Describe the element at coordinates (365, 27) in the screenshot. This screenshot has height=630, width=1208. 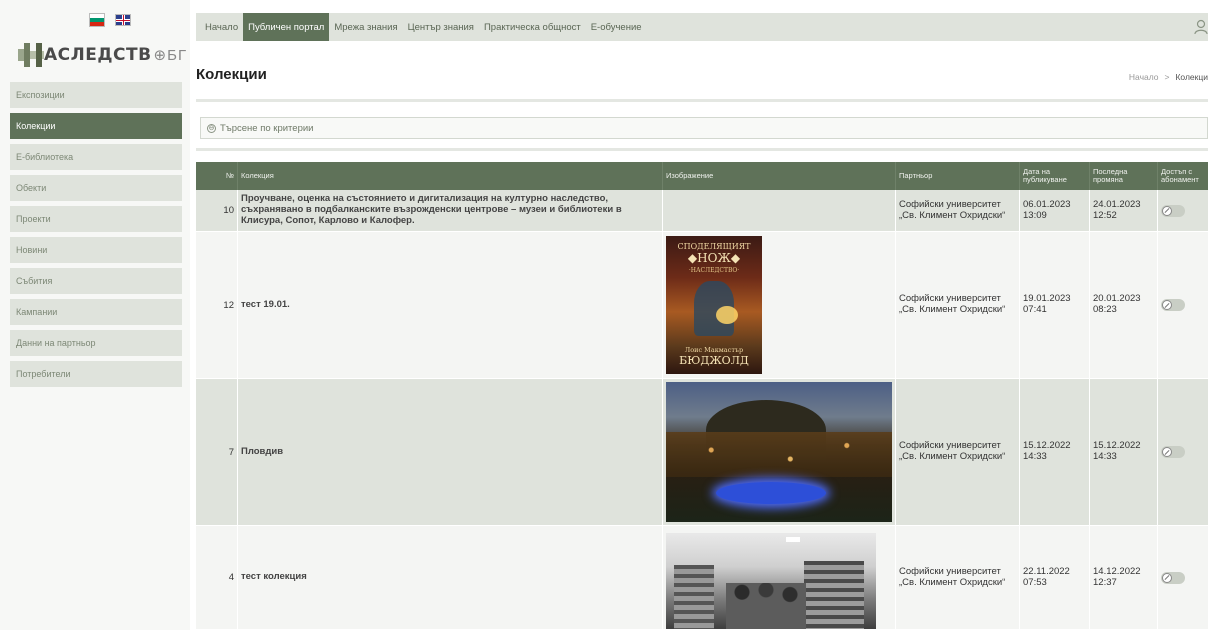
I see `tab-knowledge-network: Мрежа знания` at that location.